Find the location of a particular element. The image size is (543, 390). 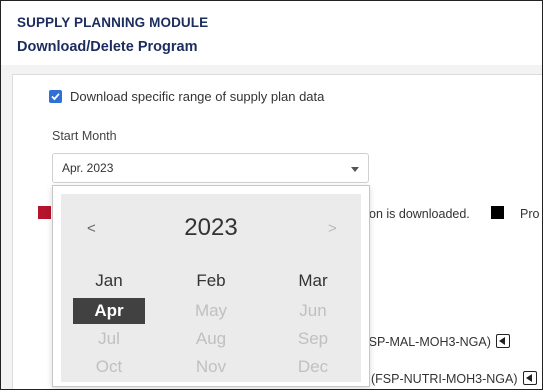

month-sep: Sep is located at coordinates (313, 338).